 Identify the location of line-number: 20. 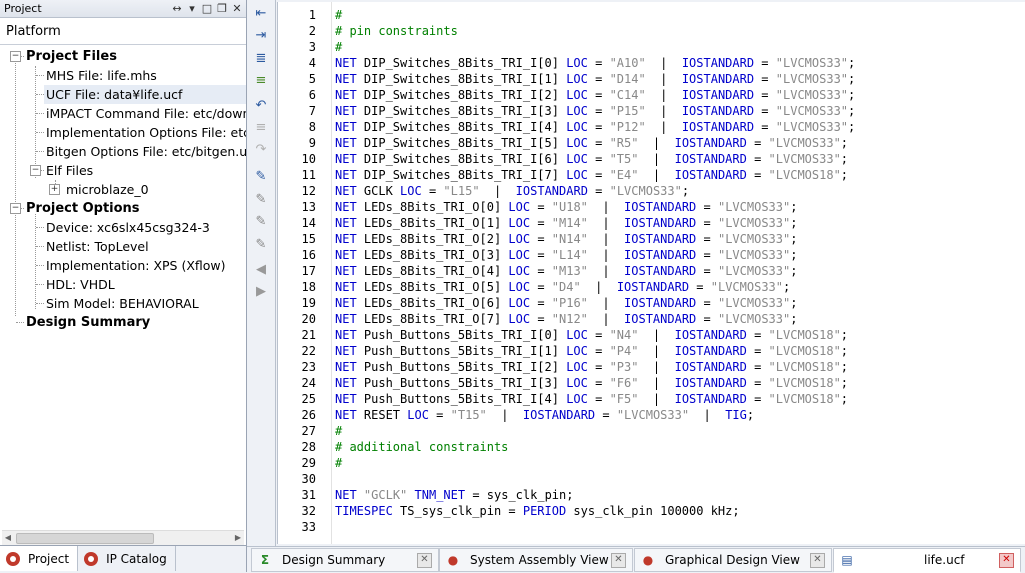
(308, 319).